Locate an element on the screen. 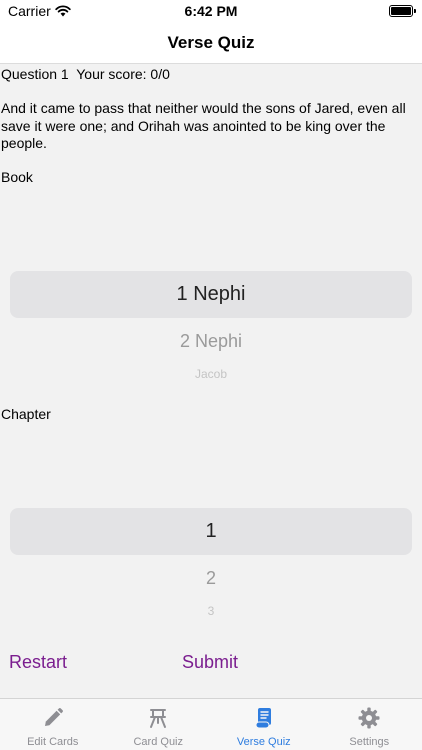 The height and width of the screenshot is (750, 422). tab-edit-cards: Edit Cards is located at coordinates (53, 724).